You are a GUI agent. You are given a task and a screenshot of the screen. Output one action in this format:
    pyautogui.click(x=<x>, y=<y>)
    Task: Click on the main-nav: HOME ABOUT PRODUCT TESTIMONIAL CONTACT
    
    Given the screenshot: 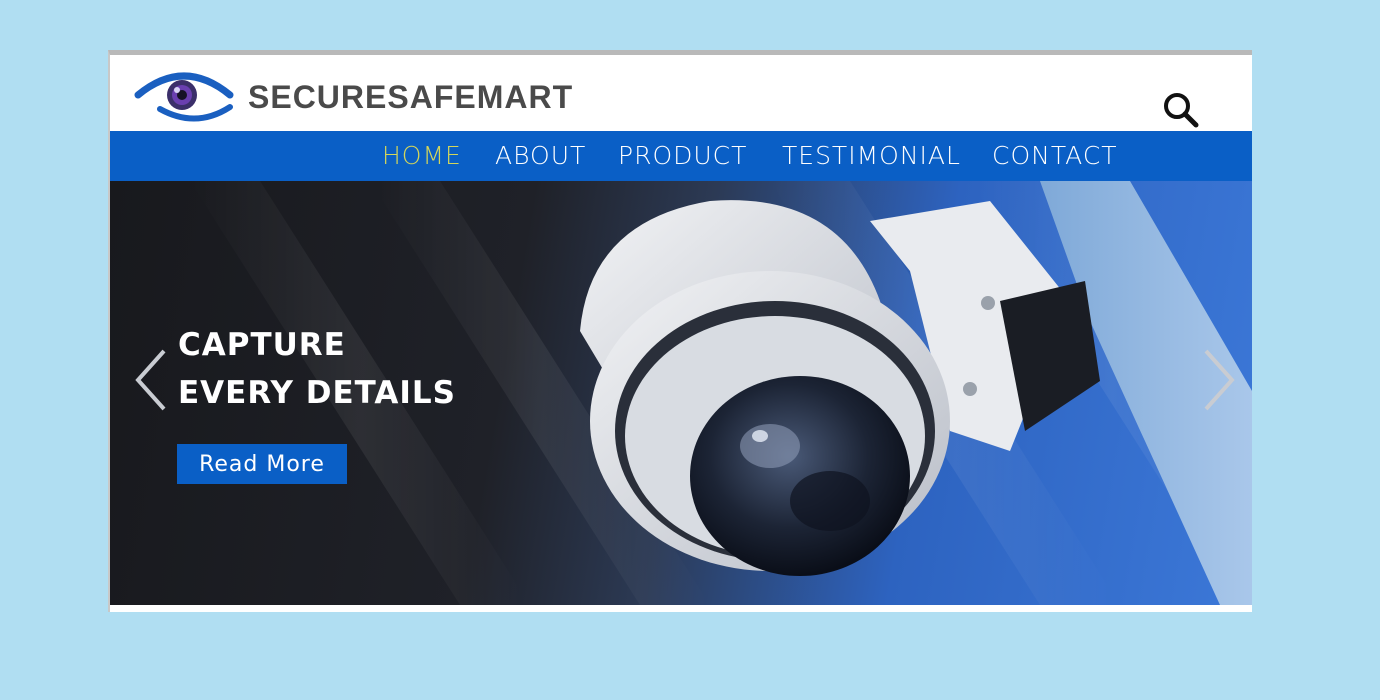 What is the action you would take?
    pyautogui.click(x=681, y=156)
    